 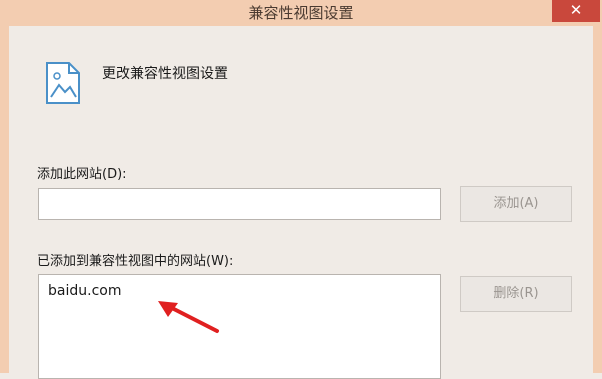 I want to click on add-button: 添加(A), so click(x=516, y=204).